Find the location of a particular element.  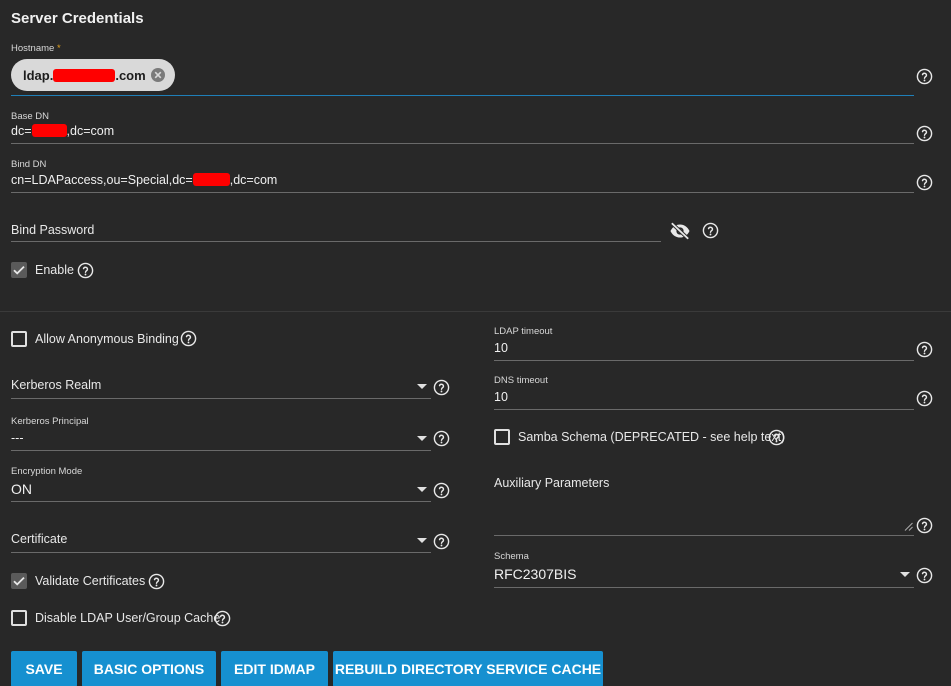

kerberos-realm-help-icon is located at coordinates (441, 387).